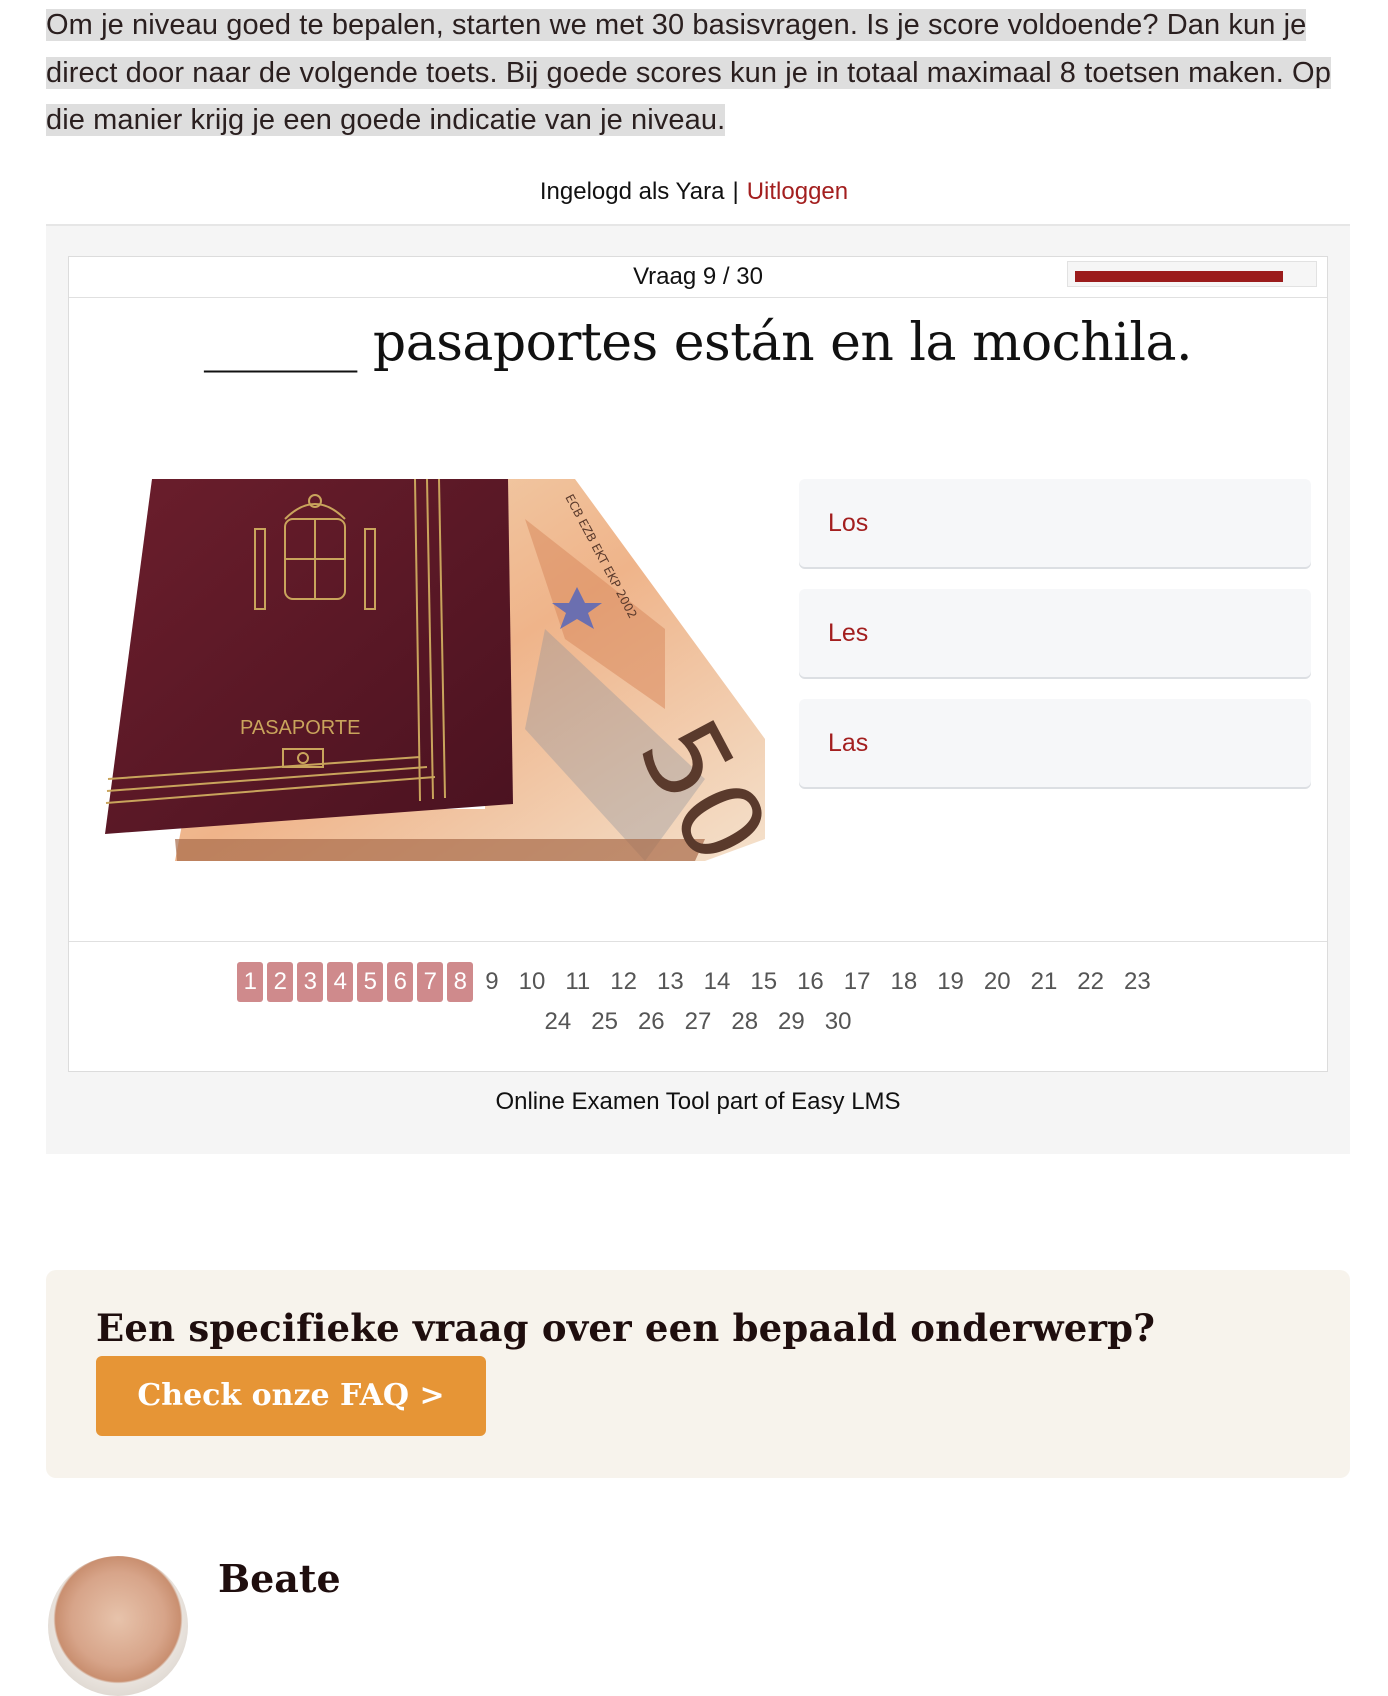  What do you see at coordinates (632, 191) in the screenshot?
I see `login-status: Ingelogd als Yara` at bounding box center [632, 191].